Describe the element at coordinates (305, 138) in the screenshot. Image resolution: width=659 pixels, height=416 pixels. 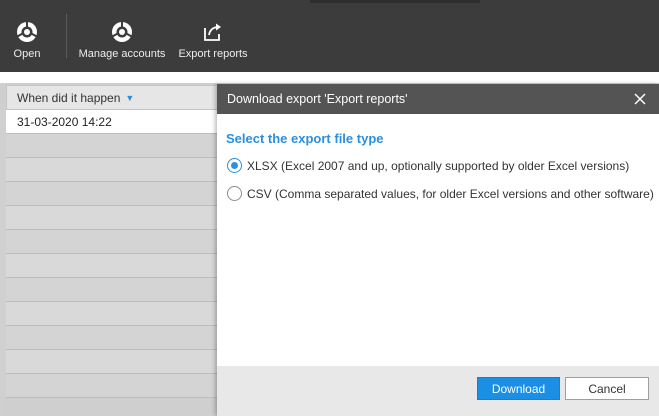
I see `section-title: Select the export file type` at that location.